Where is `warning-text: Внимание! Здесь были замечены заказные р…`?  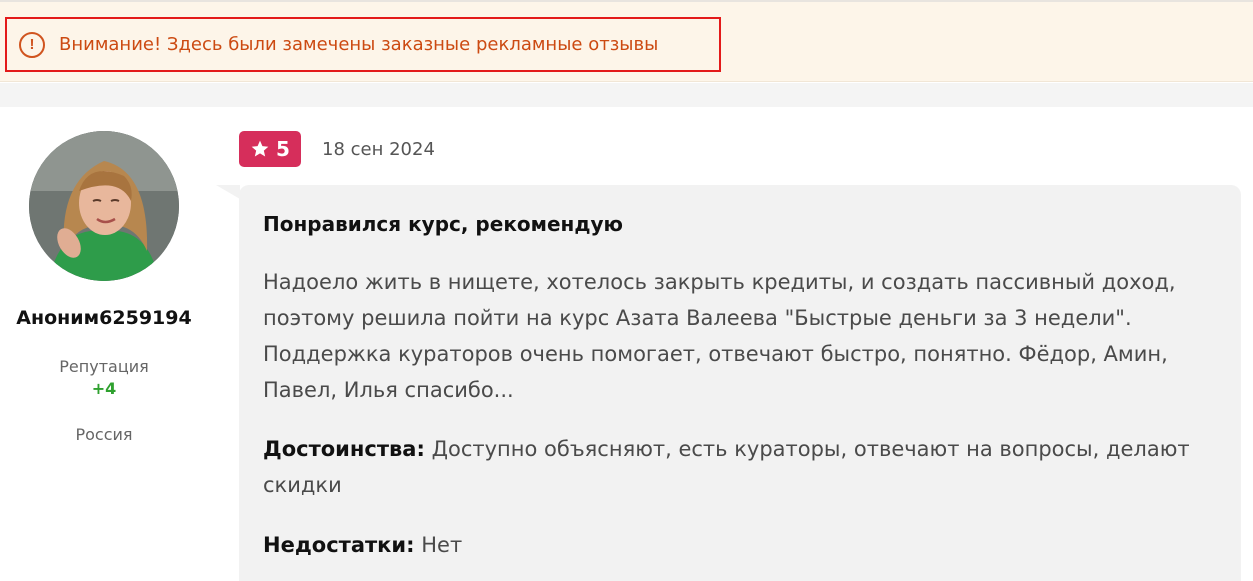
warning-text: Внимание! Здесь были замечены заказные р… is located at coordinates (359, 44).